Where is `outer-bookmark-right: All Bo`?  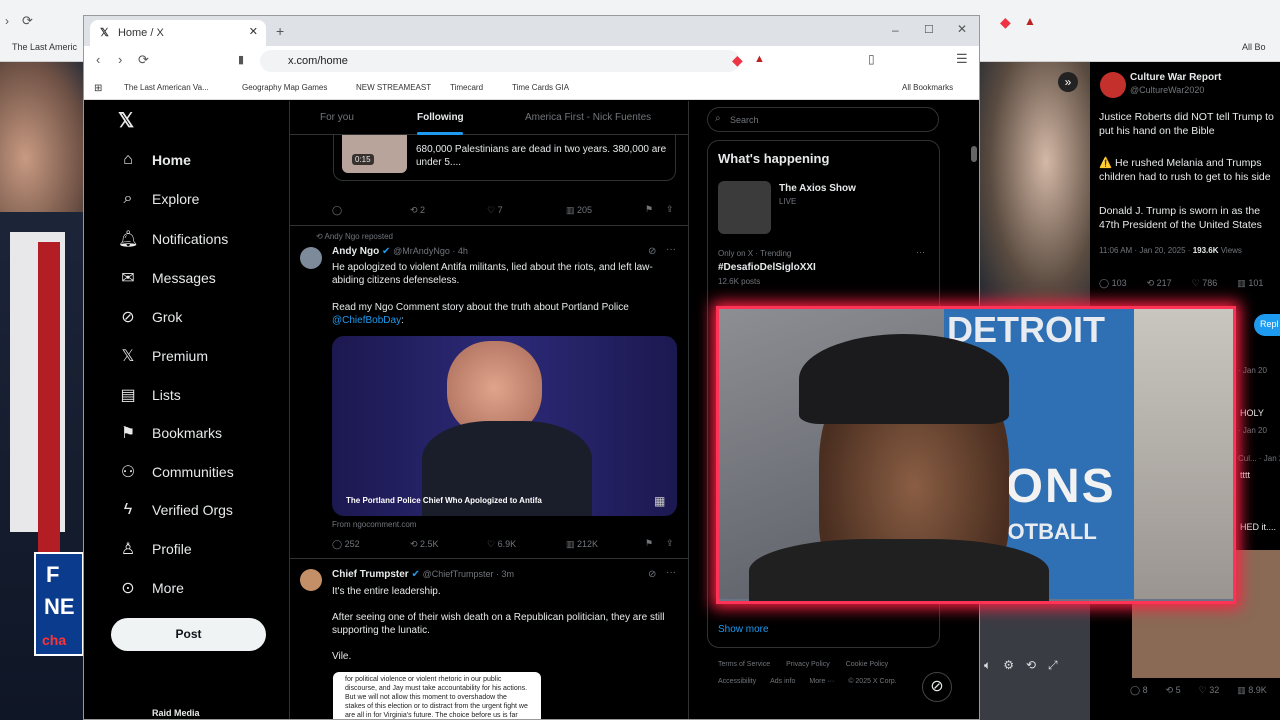 outer-bookmark-right: All Bo is located at coordinates (1254, 47).